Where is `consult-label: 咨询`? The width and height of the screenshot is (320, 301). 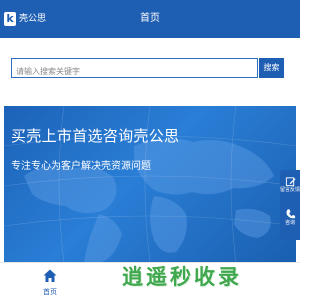
consult-label: 咨询 is located at coordinates (289, 223).